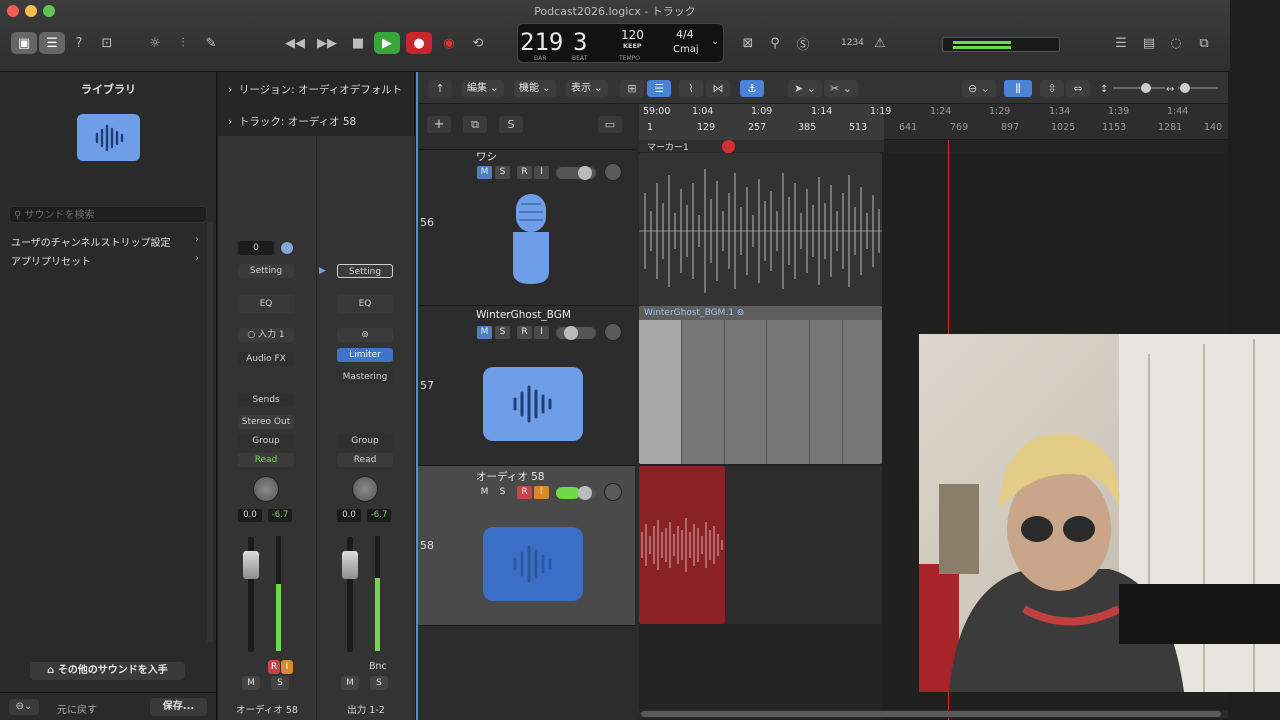 This screenshot has width=1280, height=720. I want to click on mastering-slot: Mastering, so click(365, 377).